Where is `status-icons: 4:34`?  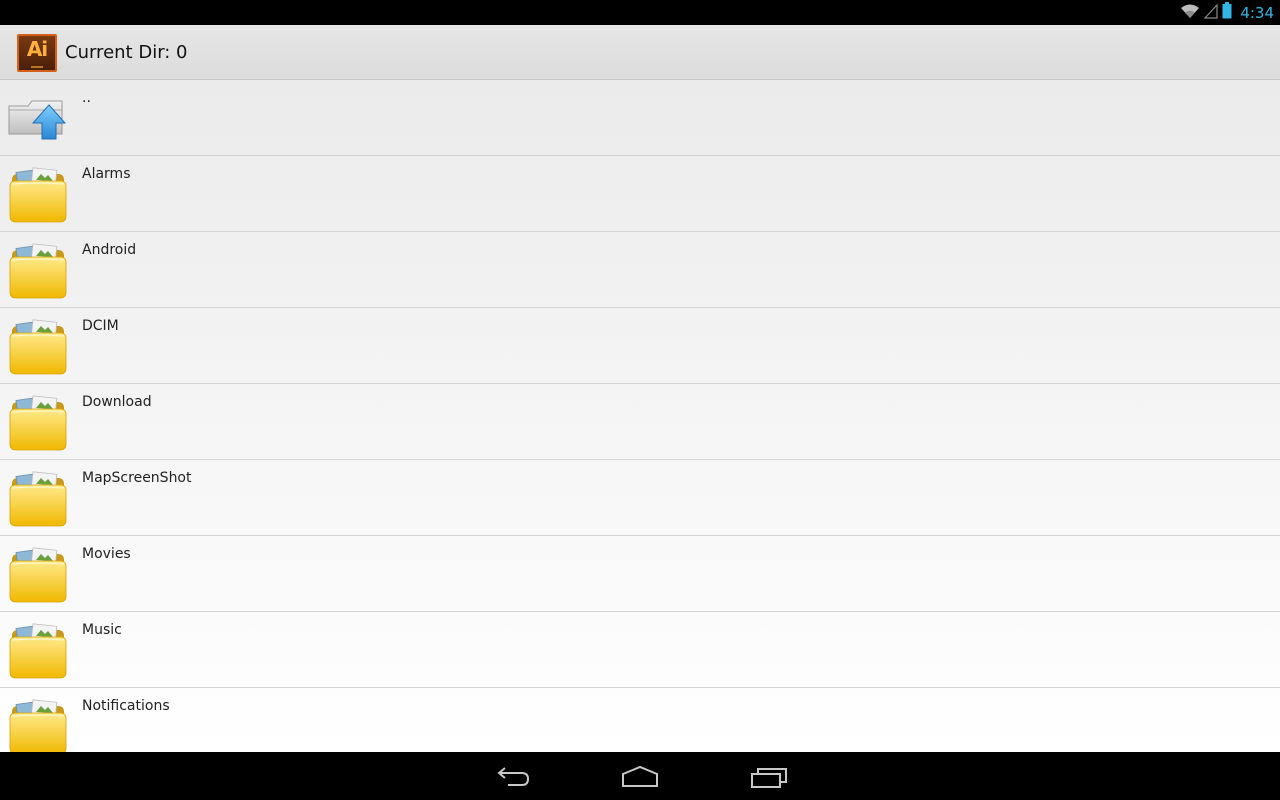
status-icons: 4:34 is located at coordinates (1227, 12).